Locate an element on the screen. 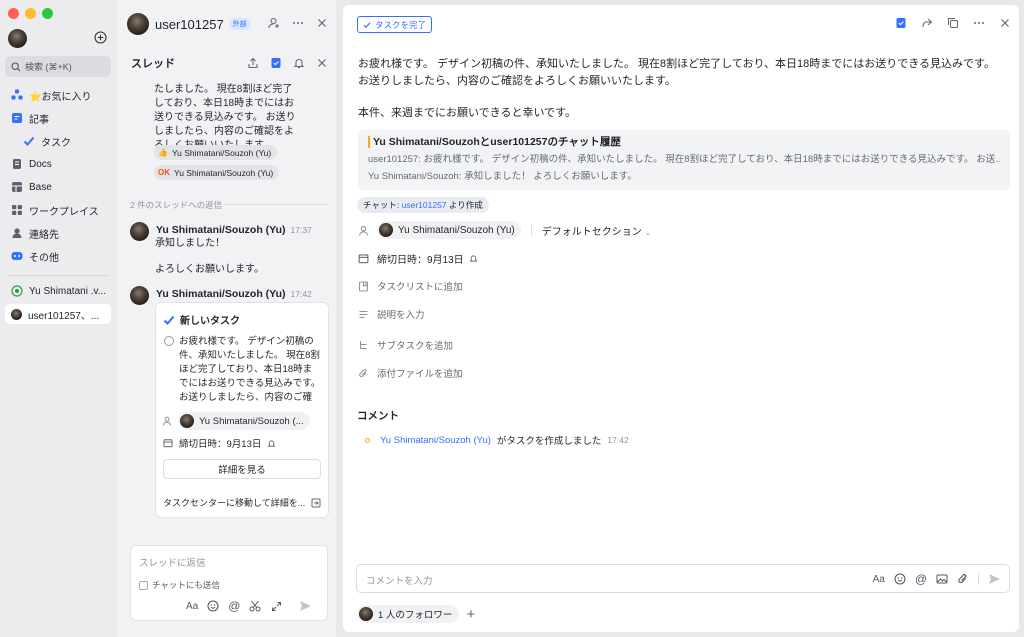 This screenshot has height=637, width=1024. add-subtask-row: サブタスクを追加 is located at coordinates (405, 345).